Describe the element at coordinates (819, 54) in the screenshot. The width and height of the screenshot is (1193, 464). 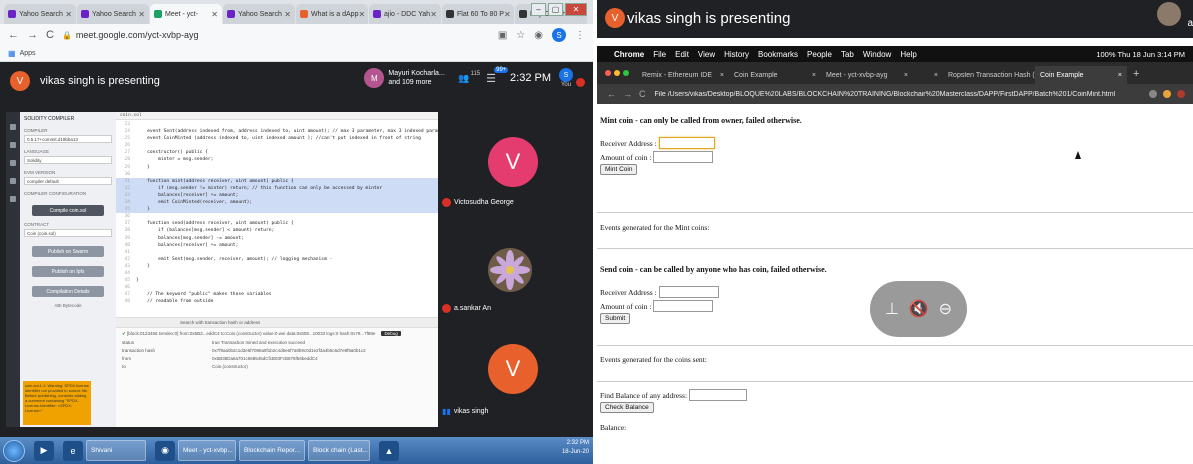
I see `menu-item: People` at that location.